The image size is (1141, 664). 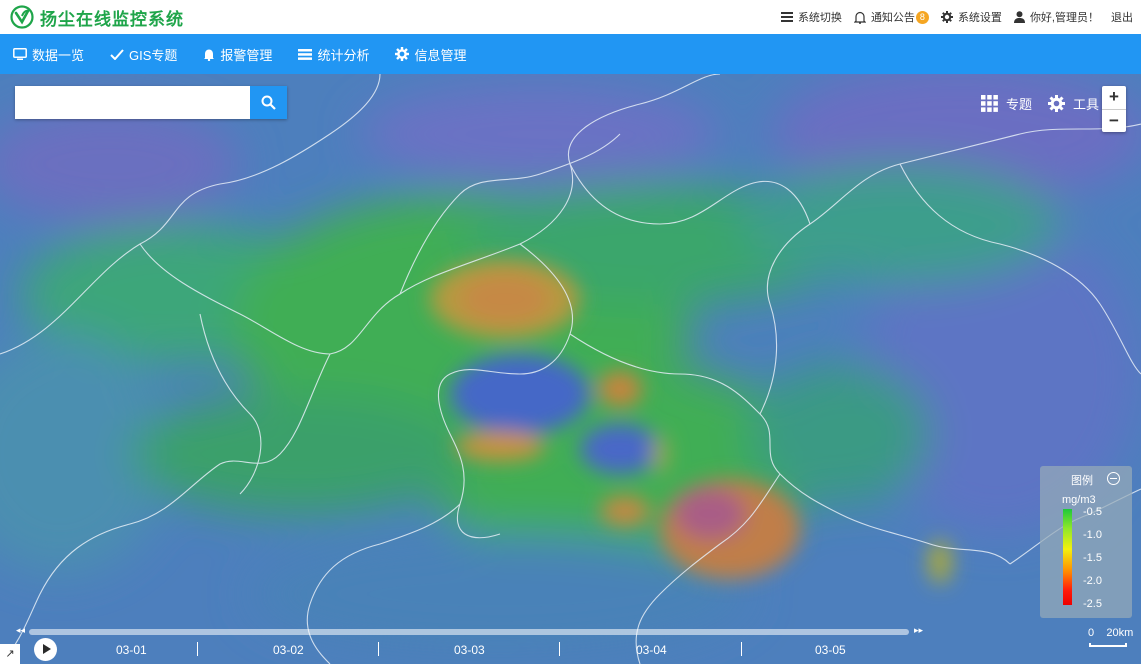 What do you see at coordinates (132, 102) in the screenshot?
I see `search-input` at bounding box center [132, 102].